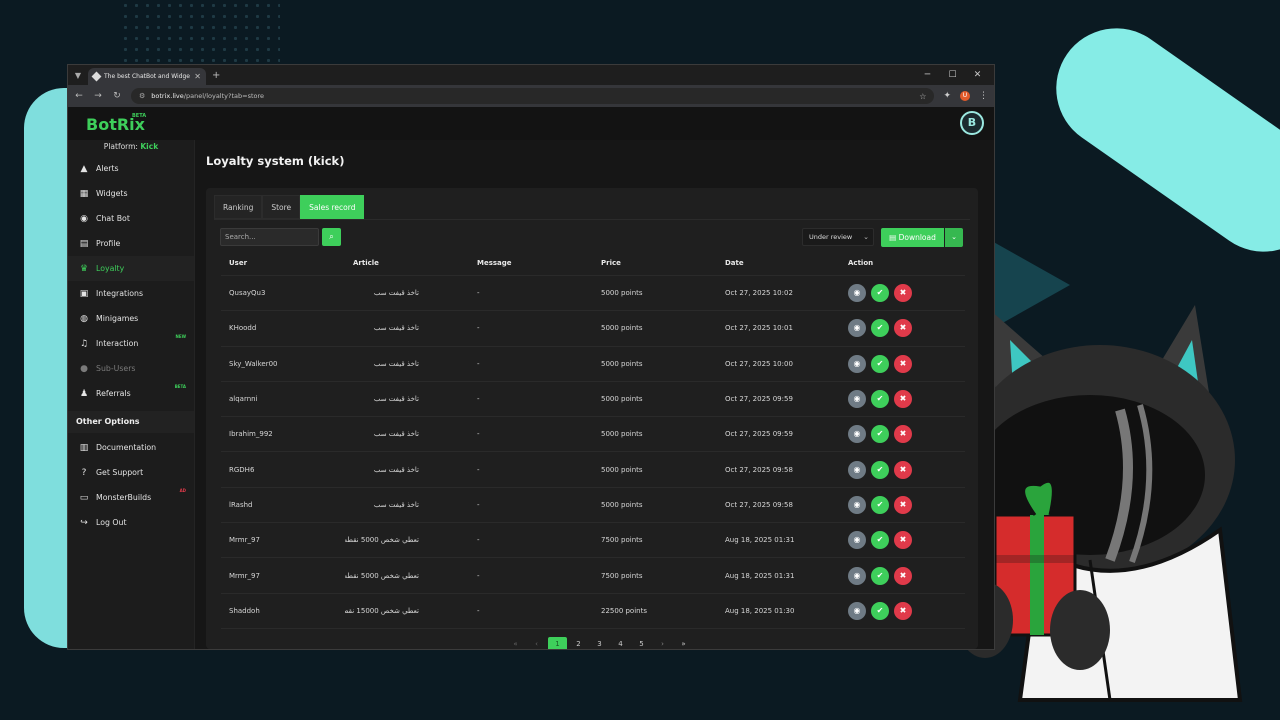  Describe the element at coordinates (269, 237) in the screenshot. I see `search-input` at that location.